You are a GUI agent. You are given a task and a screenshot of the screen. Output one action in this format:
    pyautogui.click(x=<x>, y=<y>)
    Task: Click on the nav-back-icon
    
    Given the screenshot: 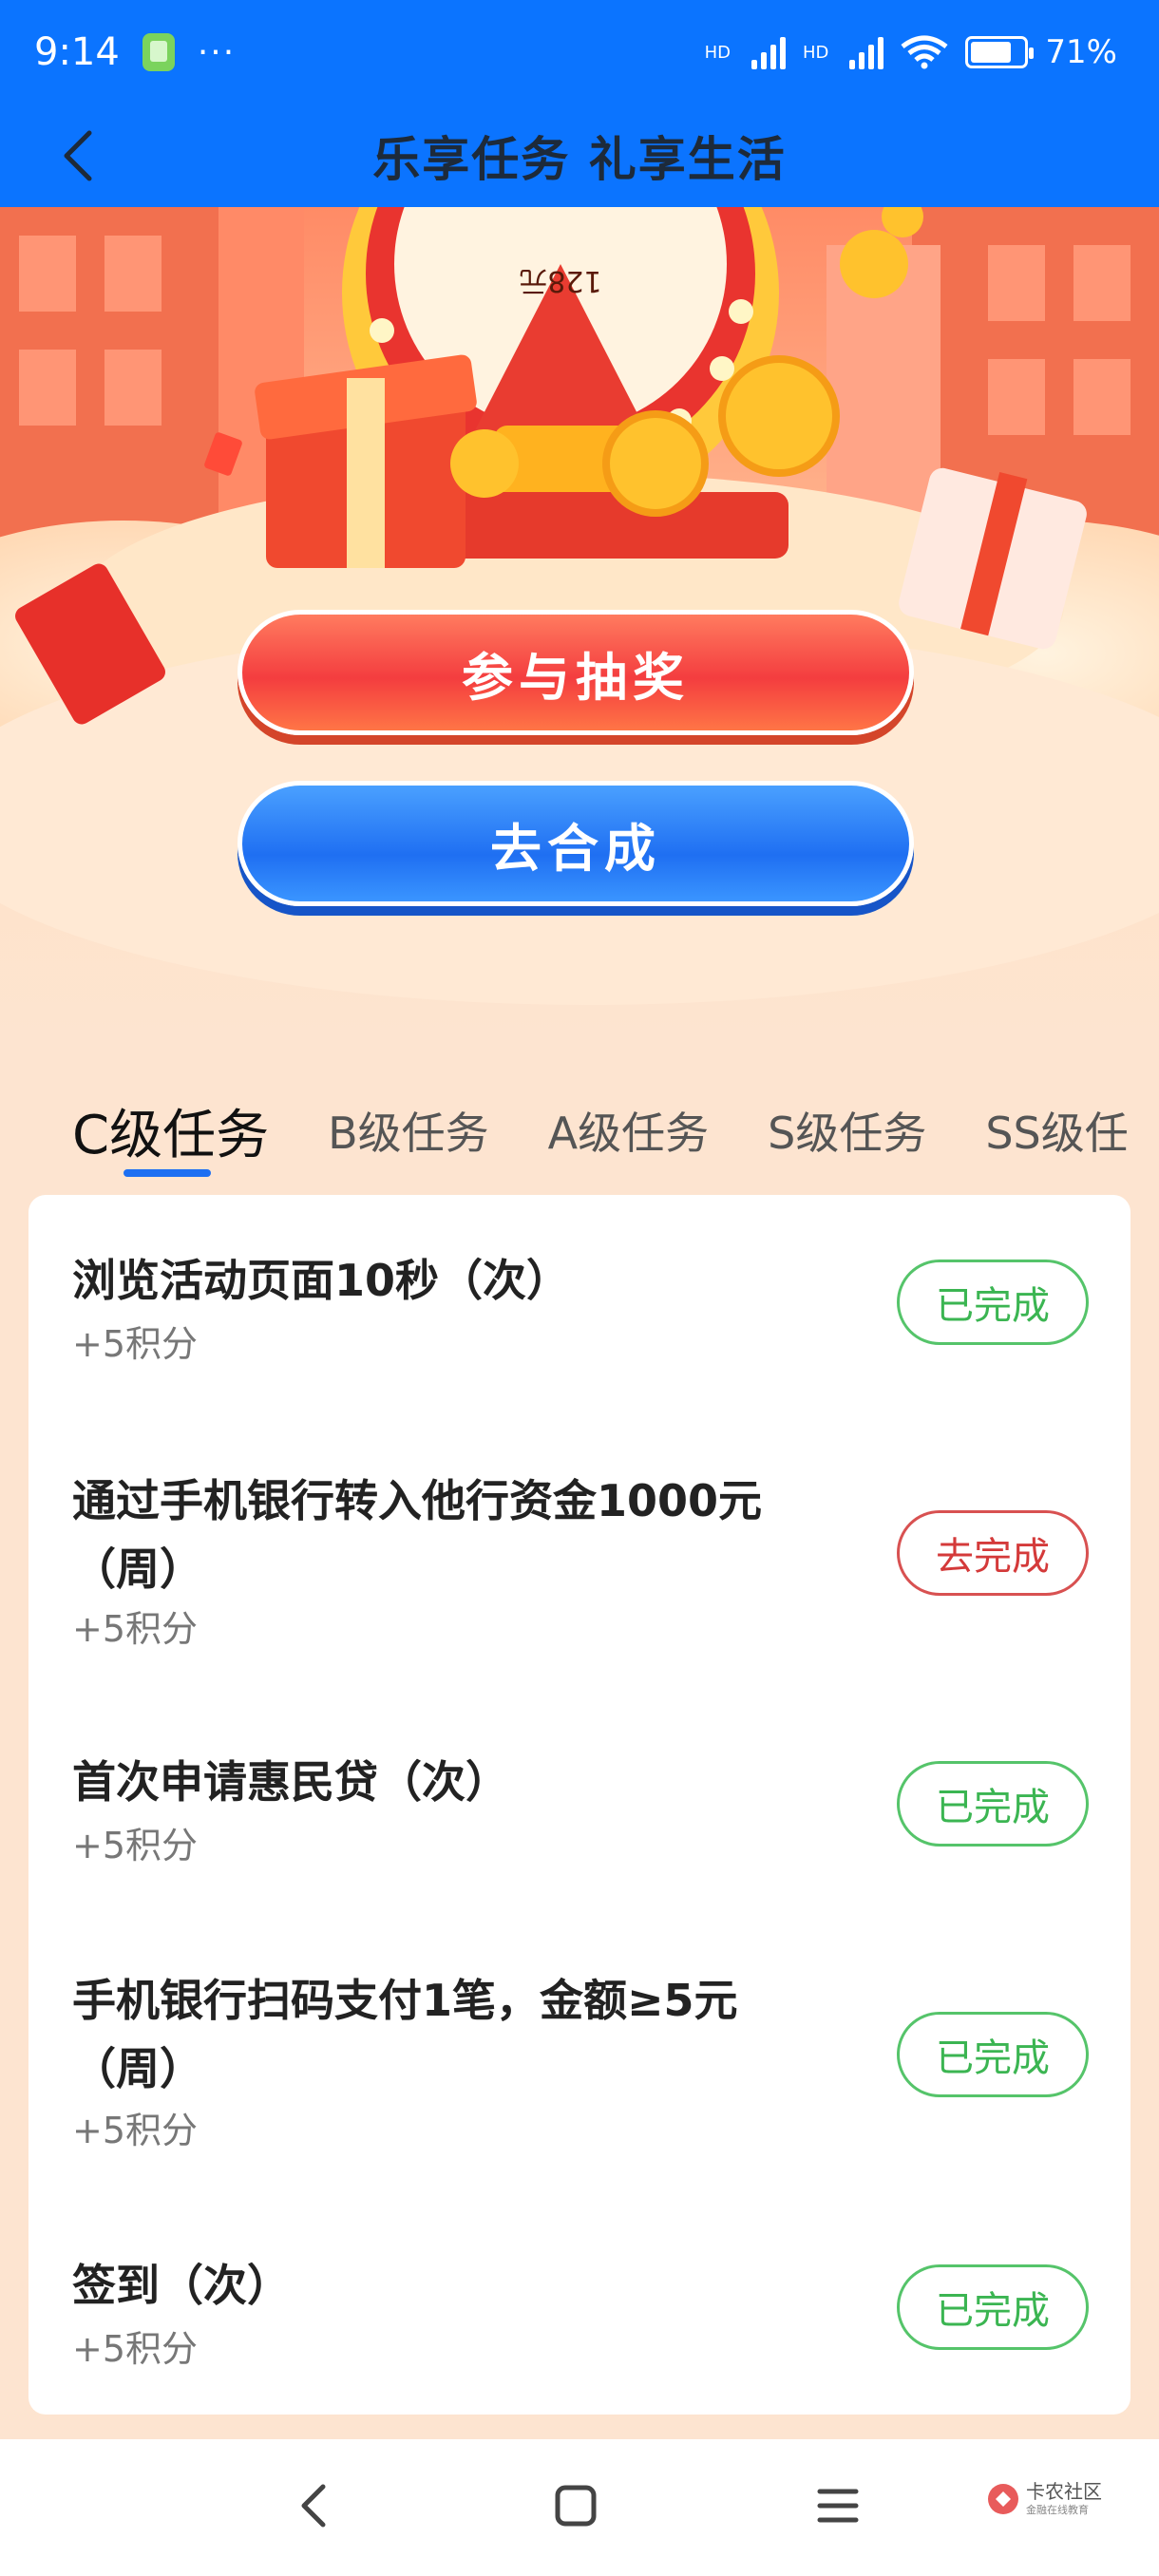 What is the action you would take?
    pyautogui.click(x=313, y=2506)
    